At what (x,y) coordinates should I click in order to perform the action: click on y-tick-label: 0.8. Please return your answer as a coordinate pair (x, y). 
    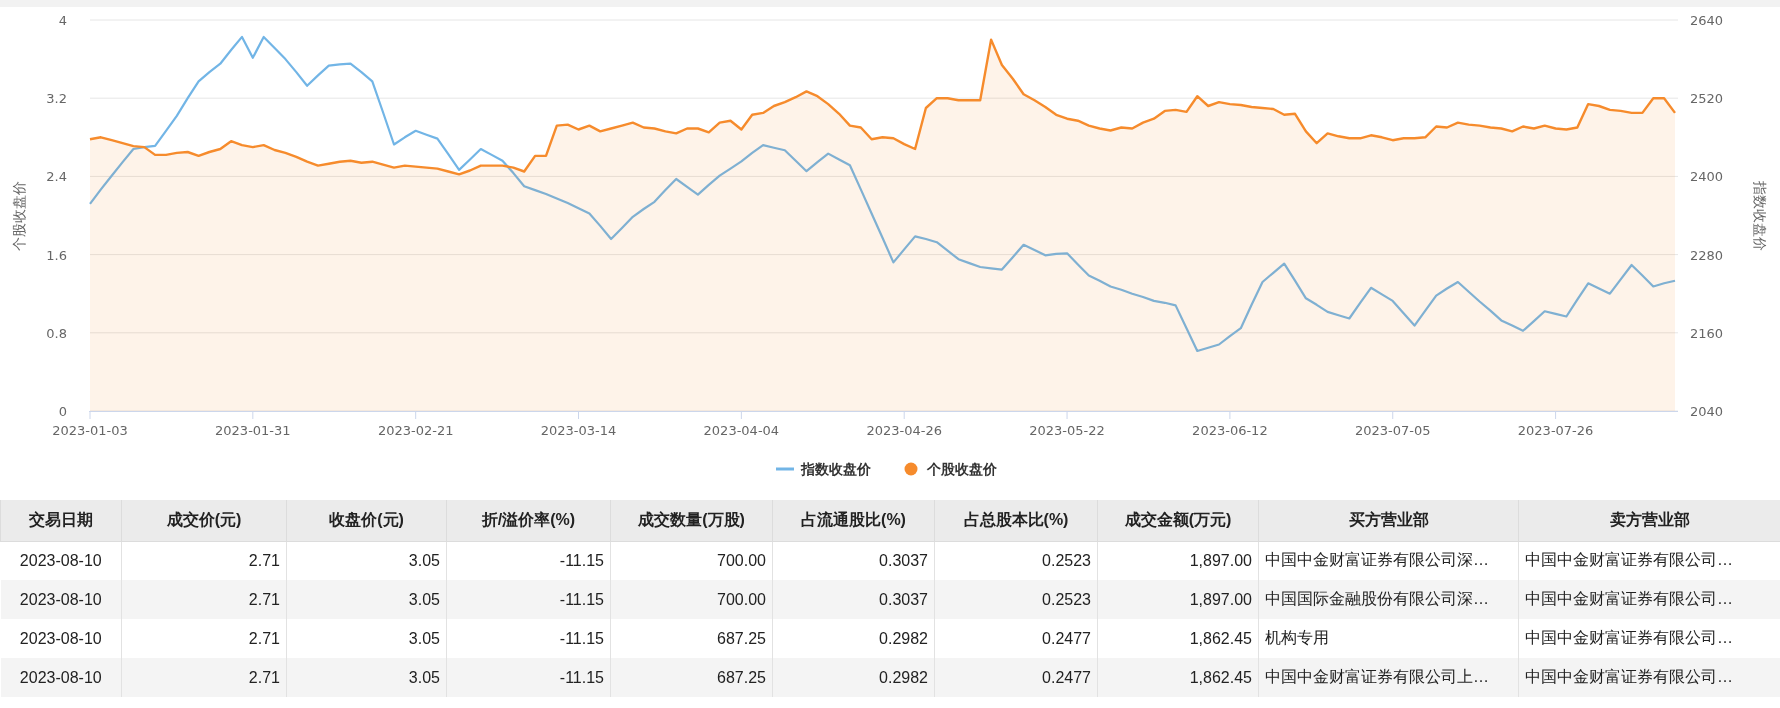
    Looking at the image, I should click on (56, 333).